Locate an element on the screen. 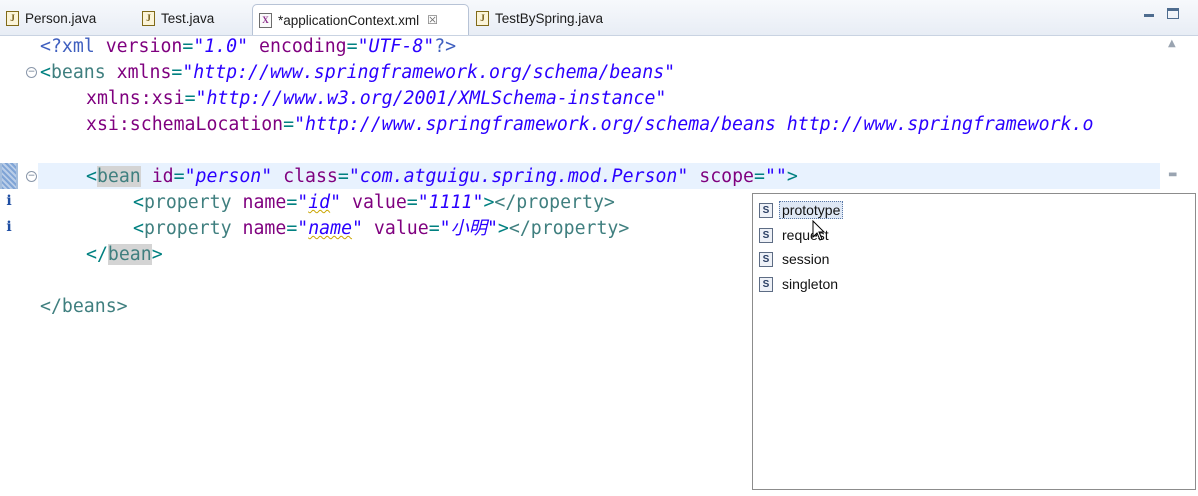  assist-item-label: prototype is located at coordinates (811, 210).